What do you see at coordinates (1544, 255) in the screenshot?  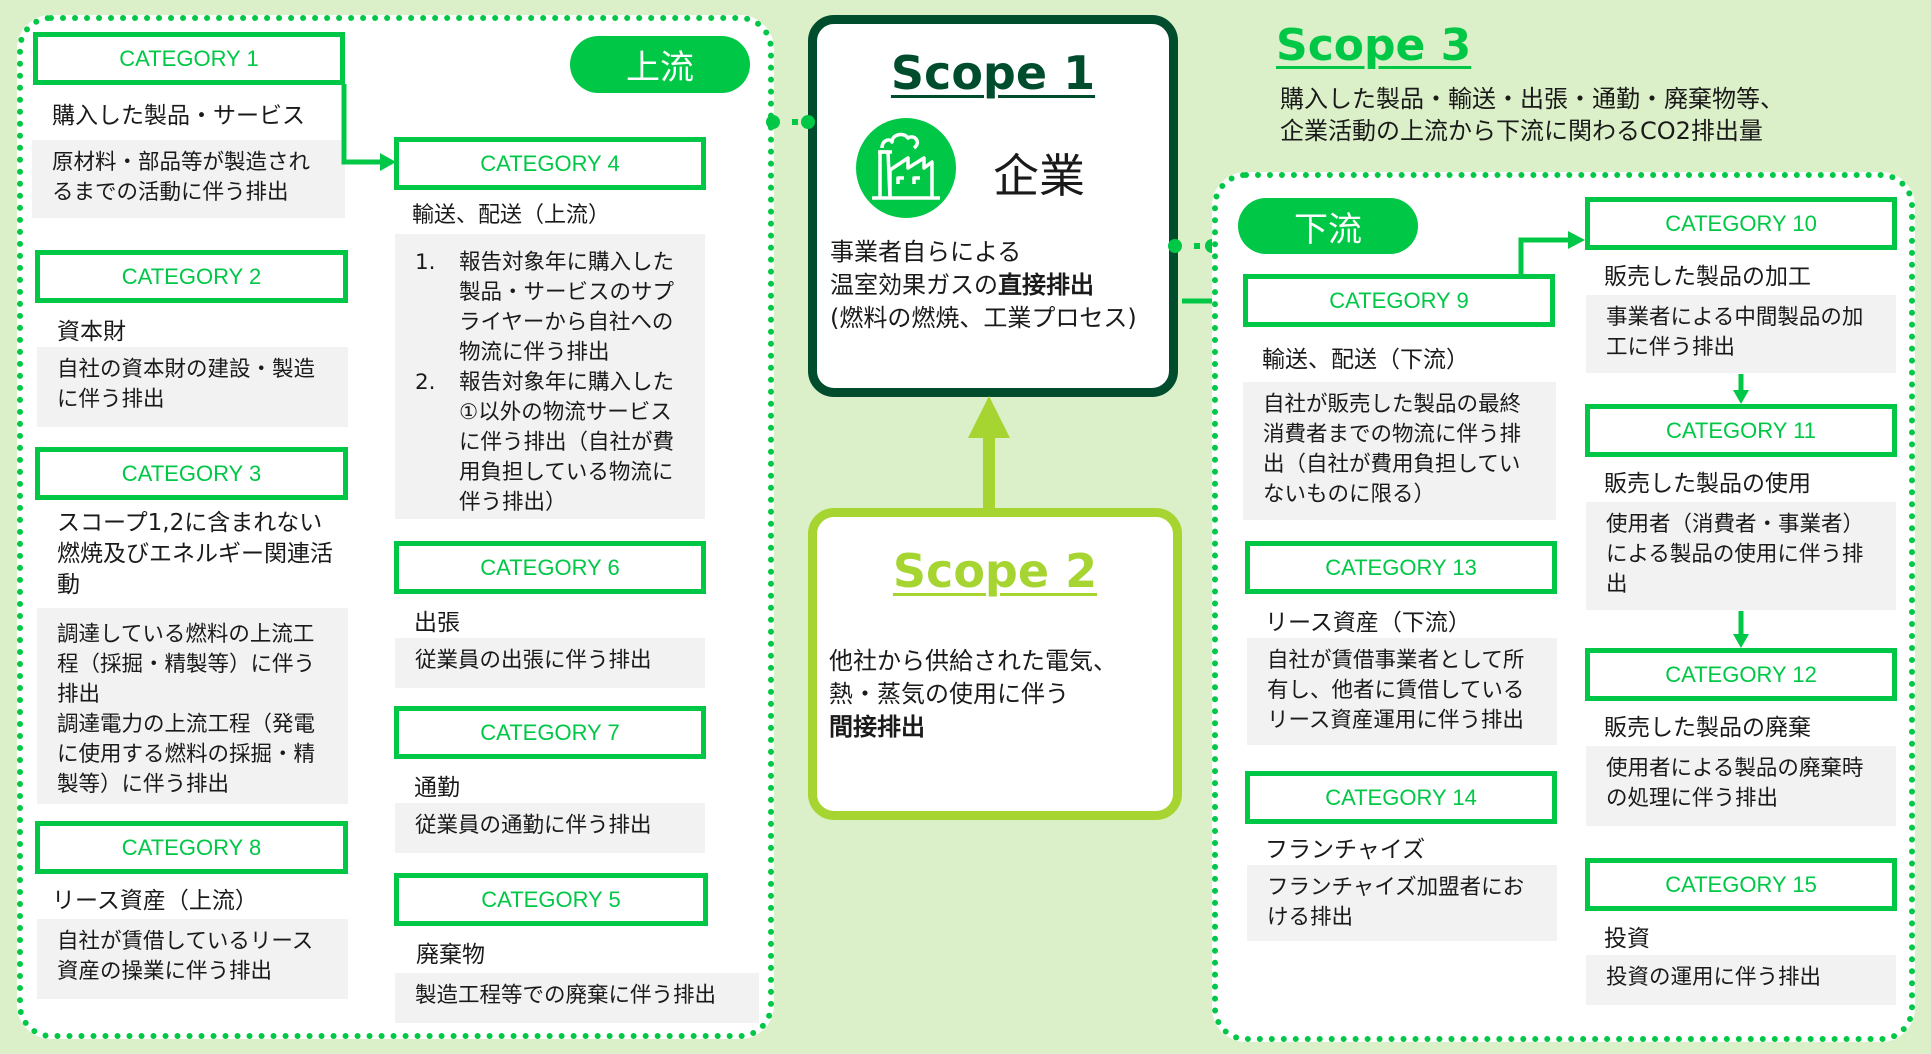 I see `connector-cat9-to-cat10` at bounding box center [1544, 255].